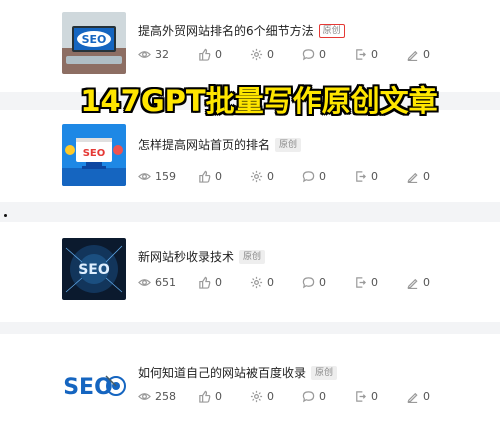  I want to click on article-stats: 651 0 0 0 0 0, so click(298, 282).